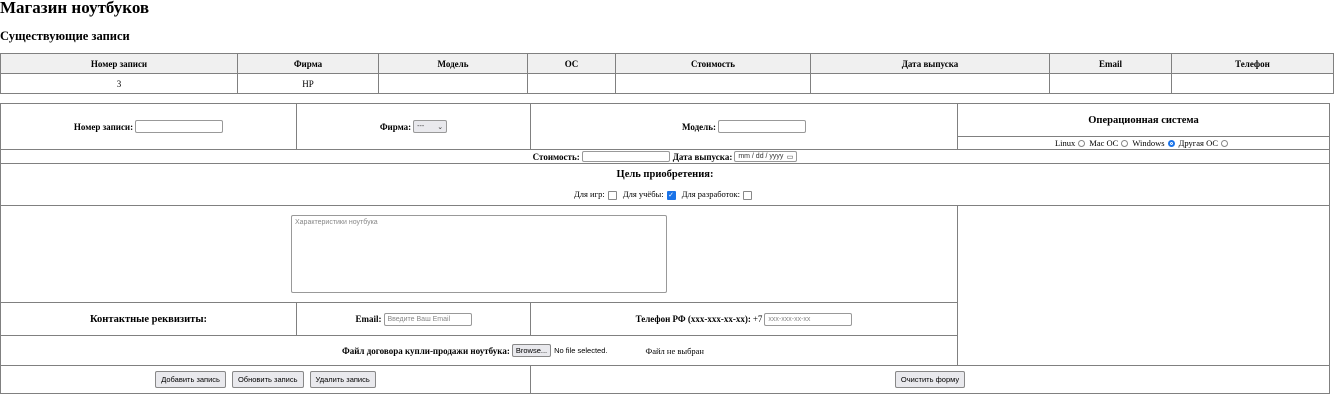  What do you see at coordinates (711, 194) in the screenshot?
I see `purpose-dev-label: Для разработок:` at bounding box center [711, 194].